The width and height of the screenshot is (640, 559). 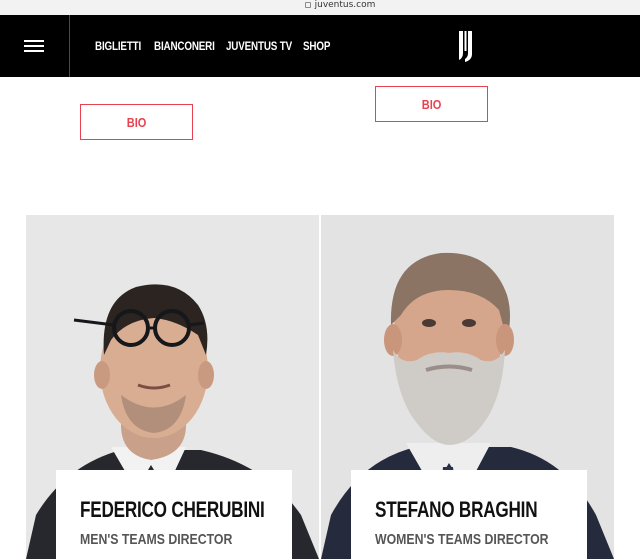 I want to click on nav-link-biglietti: BIGLIETTI, so click(x=118, y=46).